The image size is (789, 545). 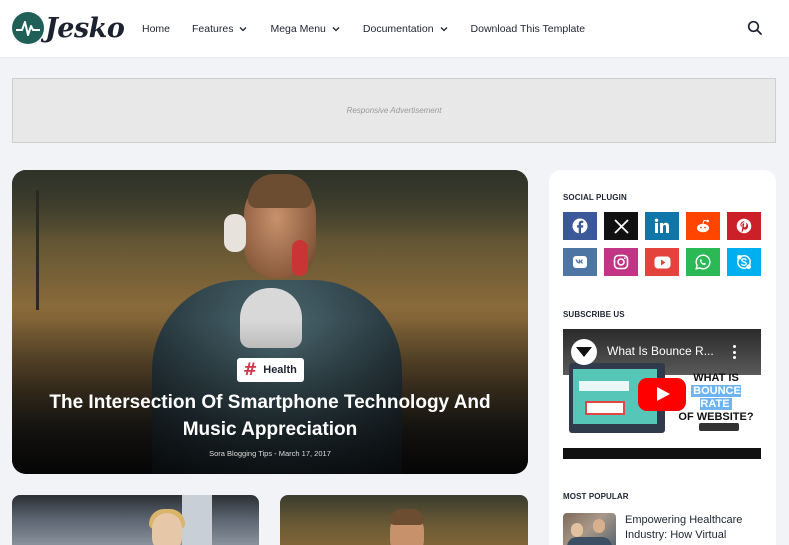 I want to click on more-options-icon, so click(x=735, y=352).